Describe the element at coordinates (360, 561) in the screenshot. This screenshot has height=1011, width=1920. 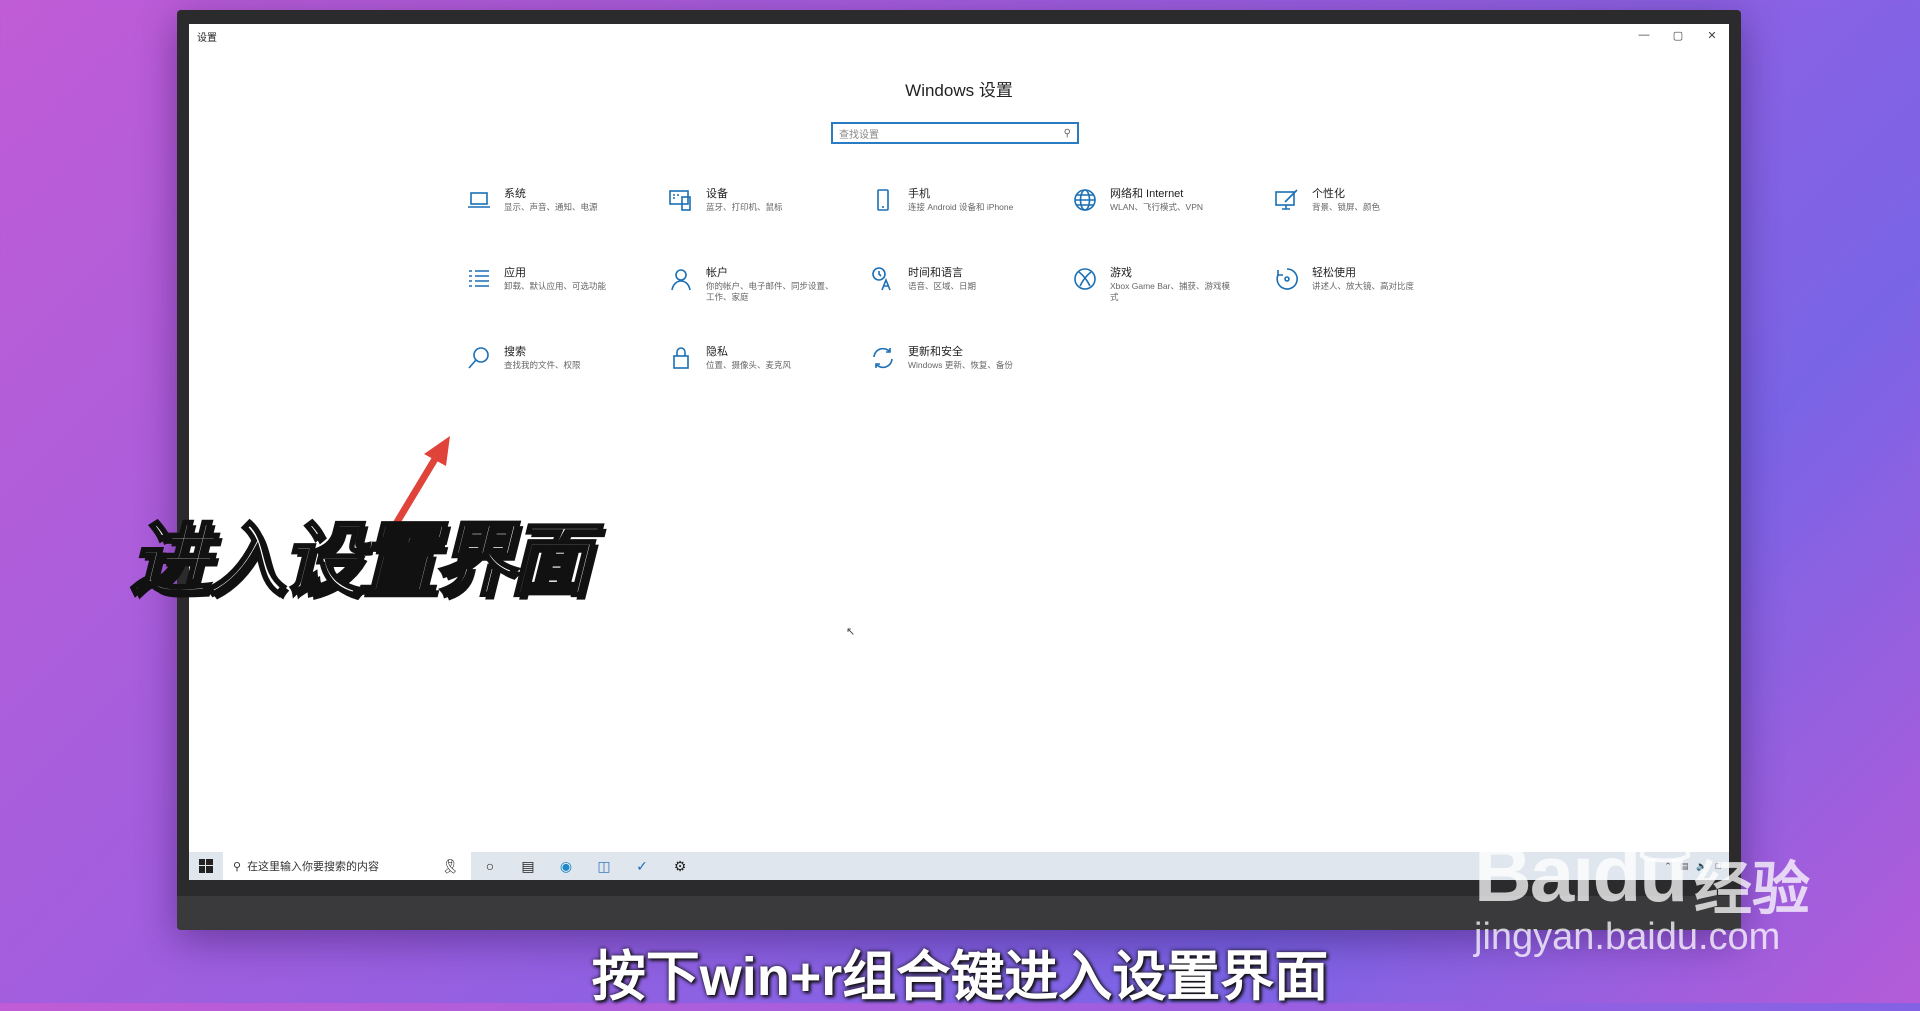
I see `overlay-title: 进入设置界面` at that location.